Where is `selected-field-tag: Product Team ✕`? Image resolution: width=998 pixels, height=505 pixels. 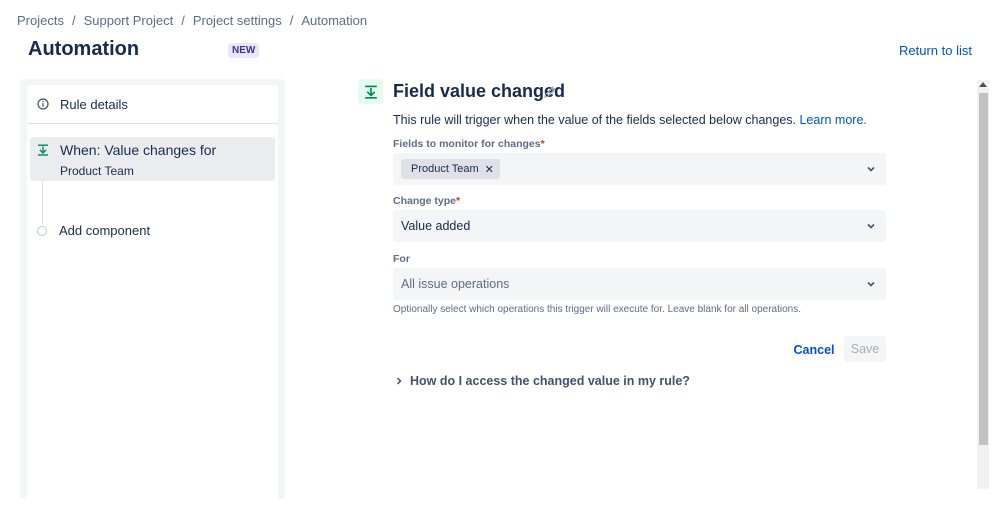
selected-field-tag: Product Team ✕ is located at coordinates (450, 169).